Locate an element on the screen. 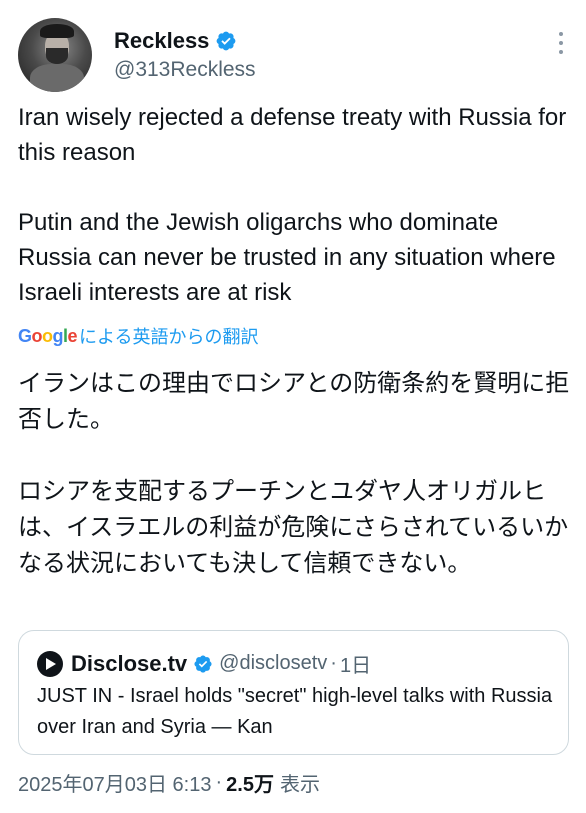 This screenshot has width=586, height=813. translation-attribution: Google による英語からの翻訳 is located at coordinates (138, 336).